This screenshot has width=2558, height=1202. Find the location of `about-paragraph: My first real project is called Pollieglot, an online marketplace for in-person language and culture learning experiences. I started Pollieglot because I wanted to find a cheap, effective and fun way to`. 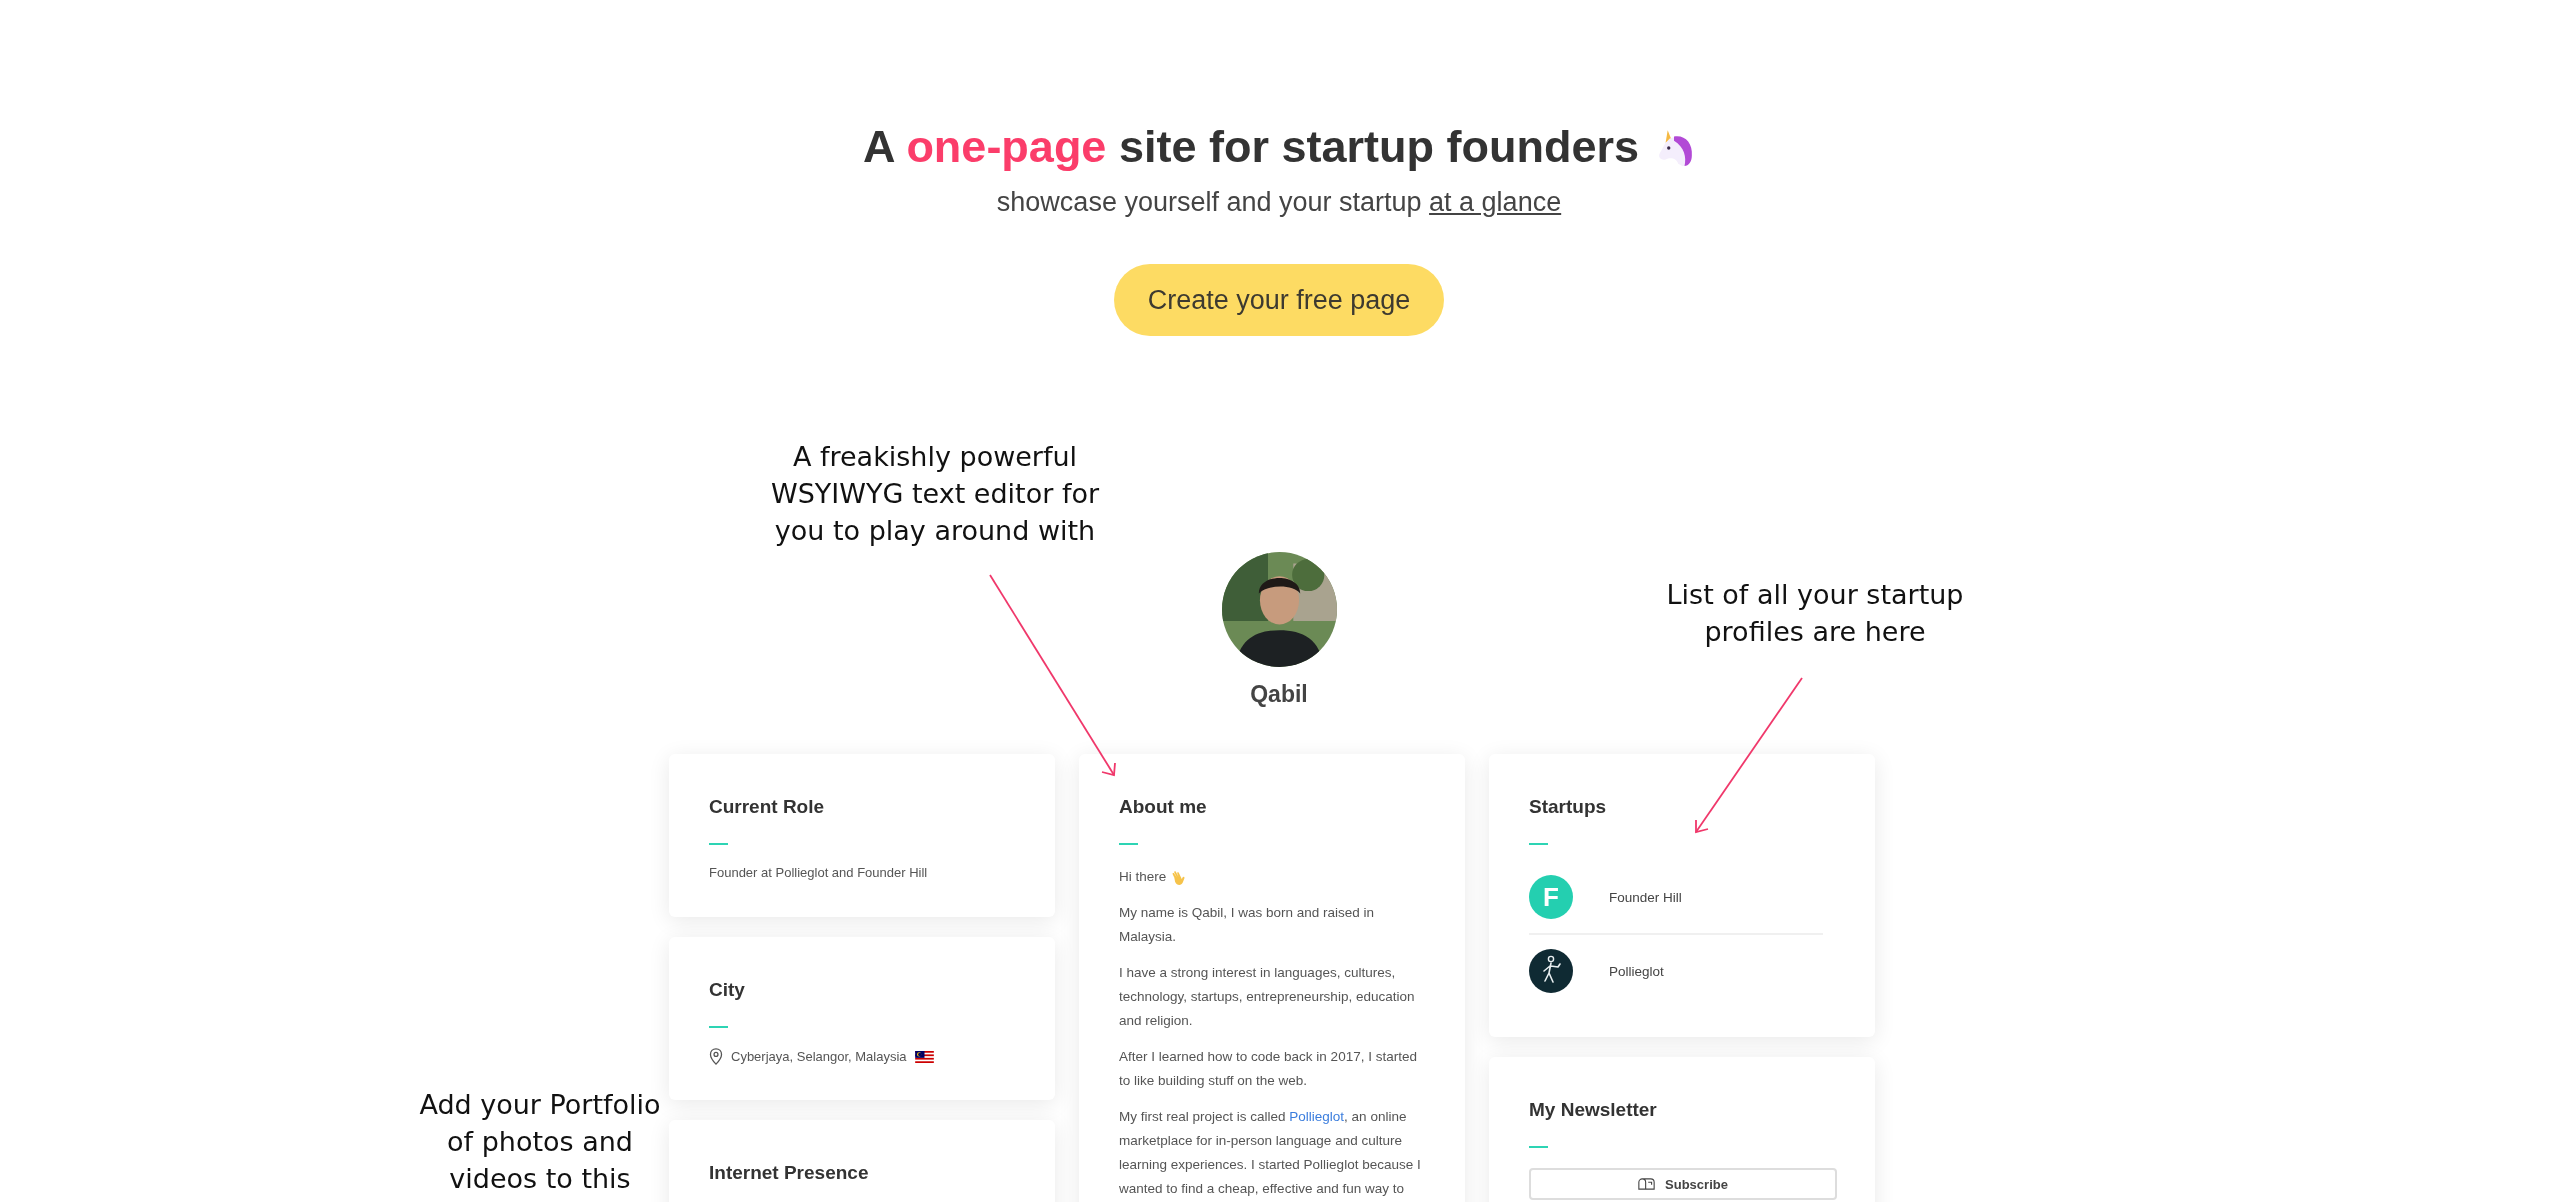

about-paragraph: My first real project is called Pollieglot, an online marketplace for in-person language and culture learning experiences. I started Pollieglot because I wanted to find a cheap, effective and fun way to is located at coordinates (1270, 1153).